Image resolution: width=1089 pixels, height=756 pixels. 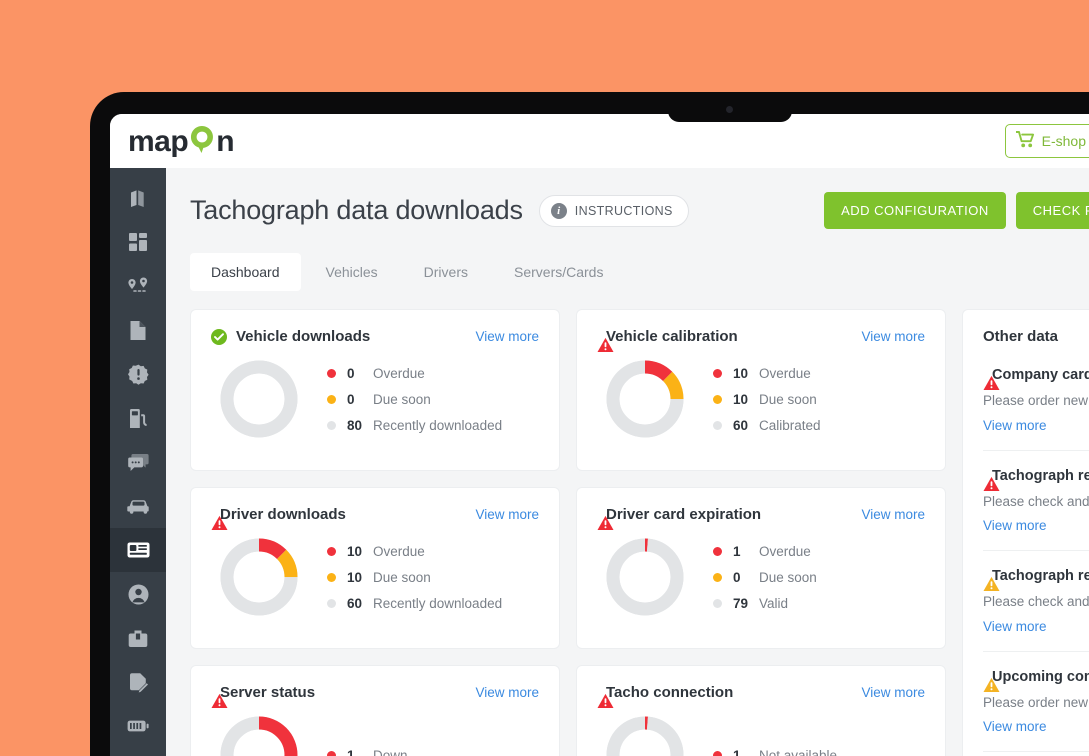 What do you see at coordinates (138, 198) in the screenshot?
I see `sidebar-item-map` at bounding box center [138, 198].